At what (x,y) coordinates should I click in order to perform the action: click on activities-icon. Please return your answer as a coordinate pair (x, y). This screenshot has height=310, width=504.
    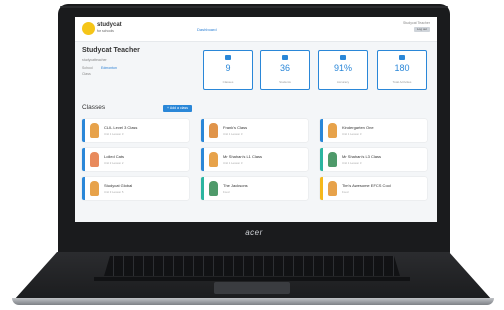
    Looking at the image, I should click on (402, 57).